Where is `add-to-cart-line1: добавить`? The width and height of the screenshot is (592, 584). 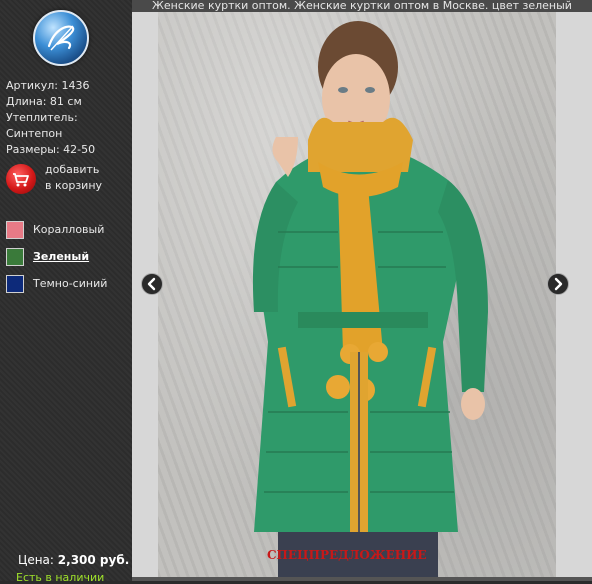 add-to-cart-line1: добавить is located at coordinates (72, 169).